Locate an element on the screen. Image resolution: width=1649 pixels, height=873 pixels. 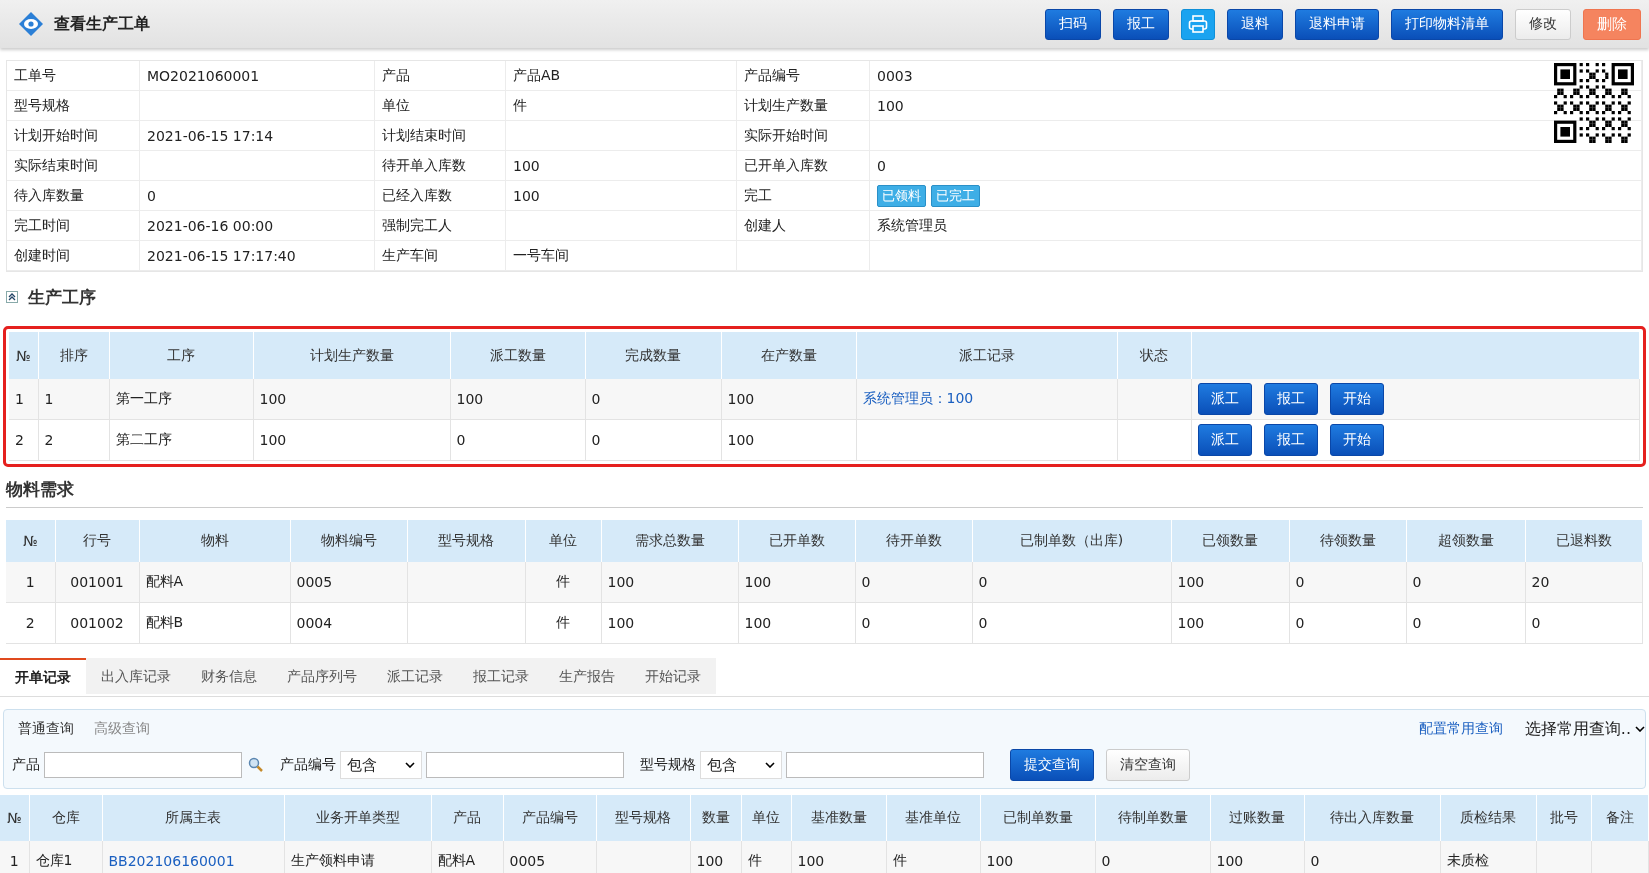
field-value: 2021-06-15 17:17:40 is located at coordinates (221, 255).